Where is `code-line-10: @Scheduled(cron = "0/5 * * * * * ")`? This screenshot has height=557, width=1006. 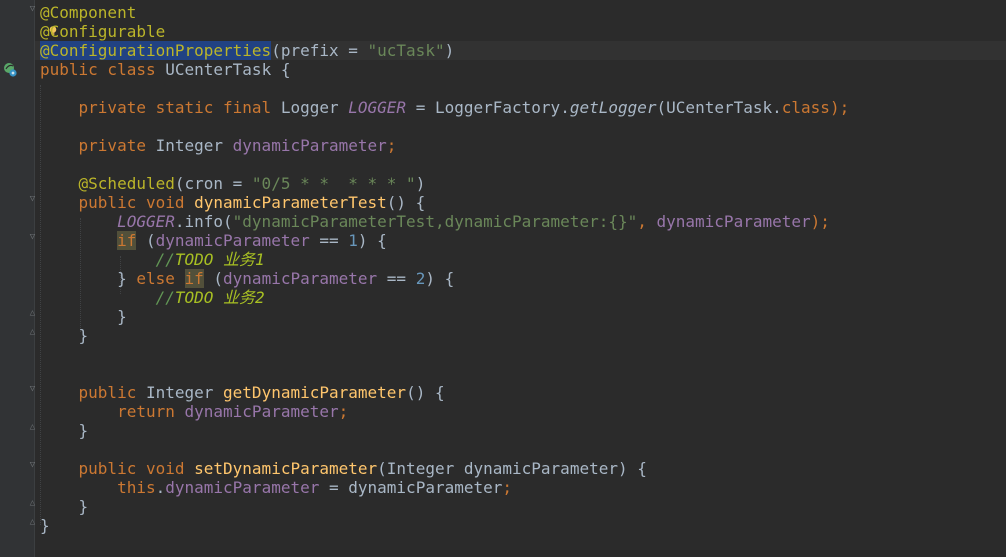 code-line-10: @Scheduled(cron = "0/5 * * * * * ") is located at coordinates (233, 183).